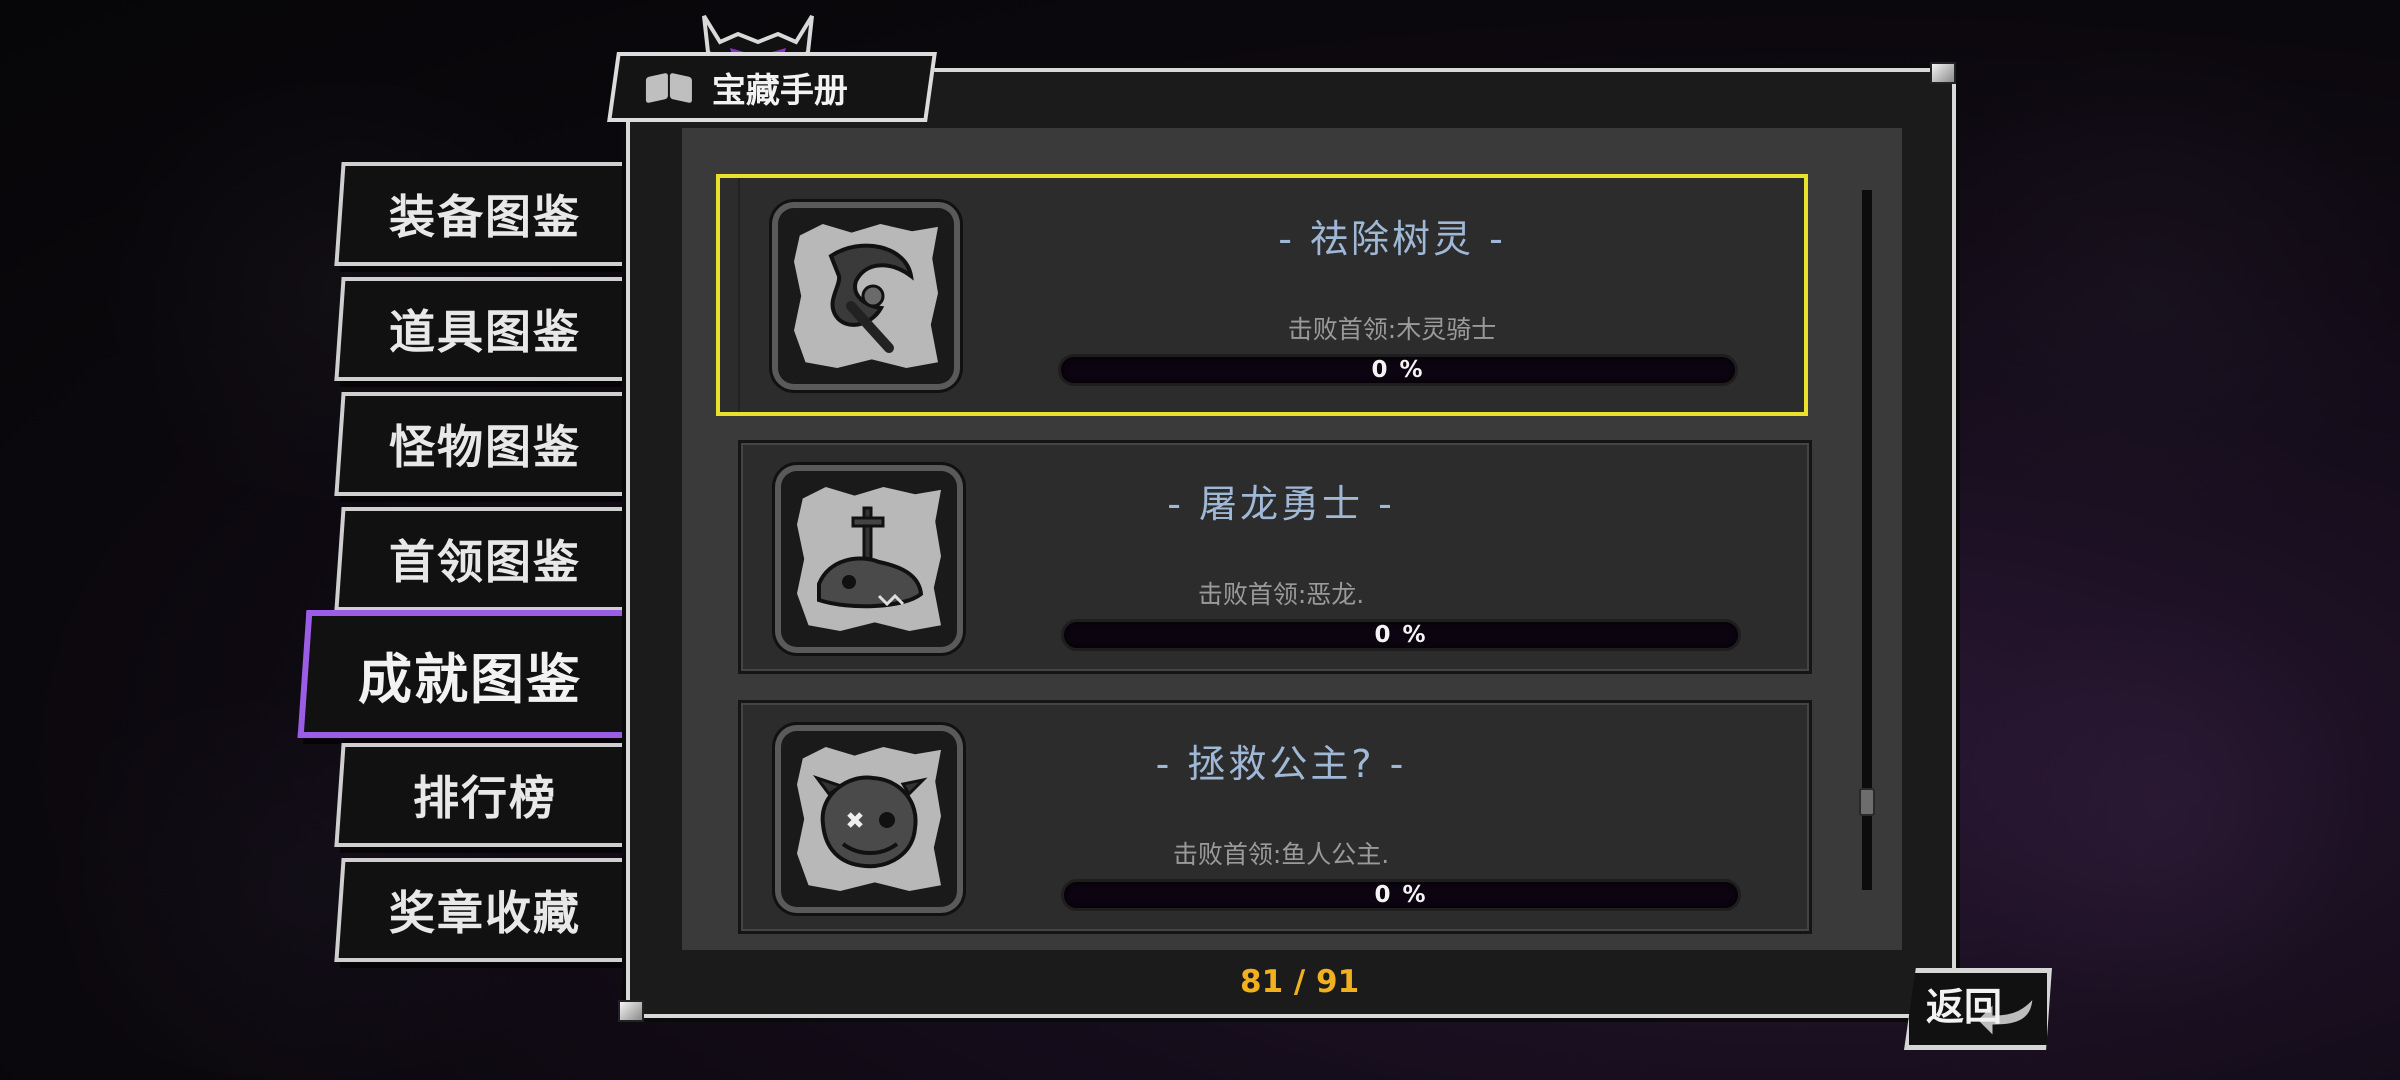 The height and width of the screenshot is (1080, 2400). Describe the element at coordinates (670, 87) in the screenshot. I see `book-icon` at that location.